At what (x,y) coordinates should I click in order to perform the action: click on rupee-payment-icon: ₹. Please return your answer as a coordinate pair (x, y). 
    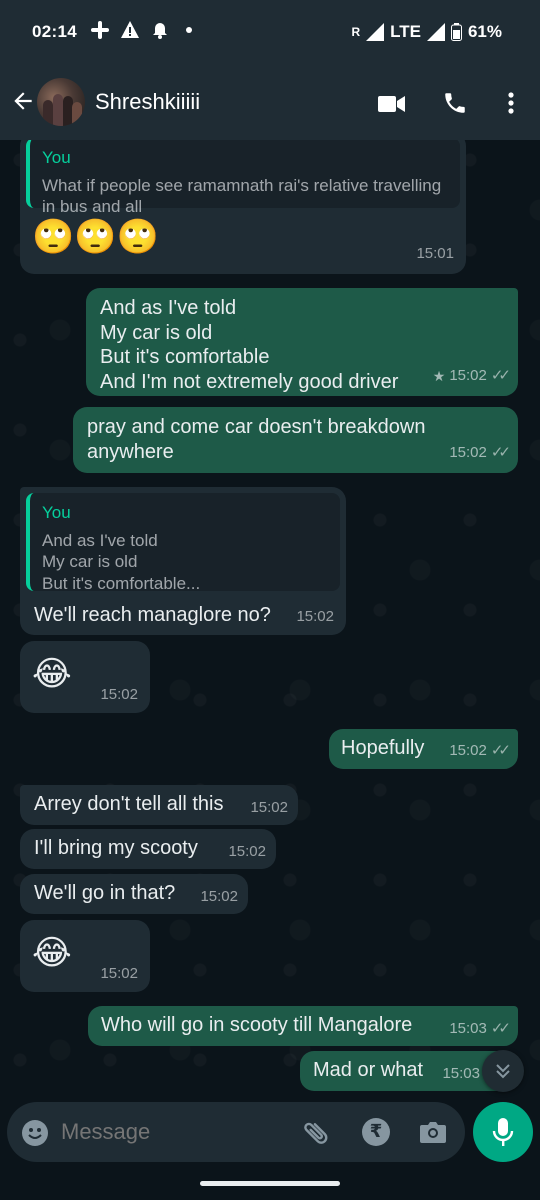
    Looking at the image, I should click on (376, 1132).